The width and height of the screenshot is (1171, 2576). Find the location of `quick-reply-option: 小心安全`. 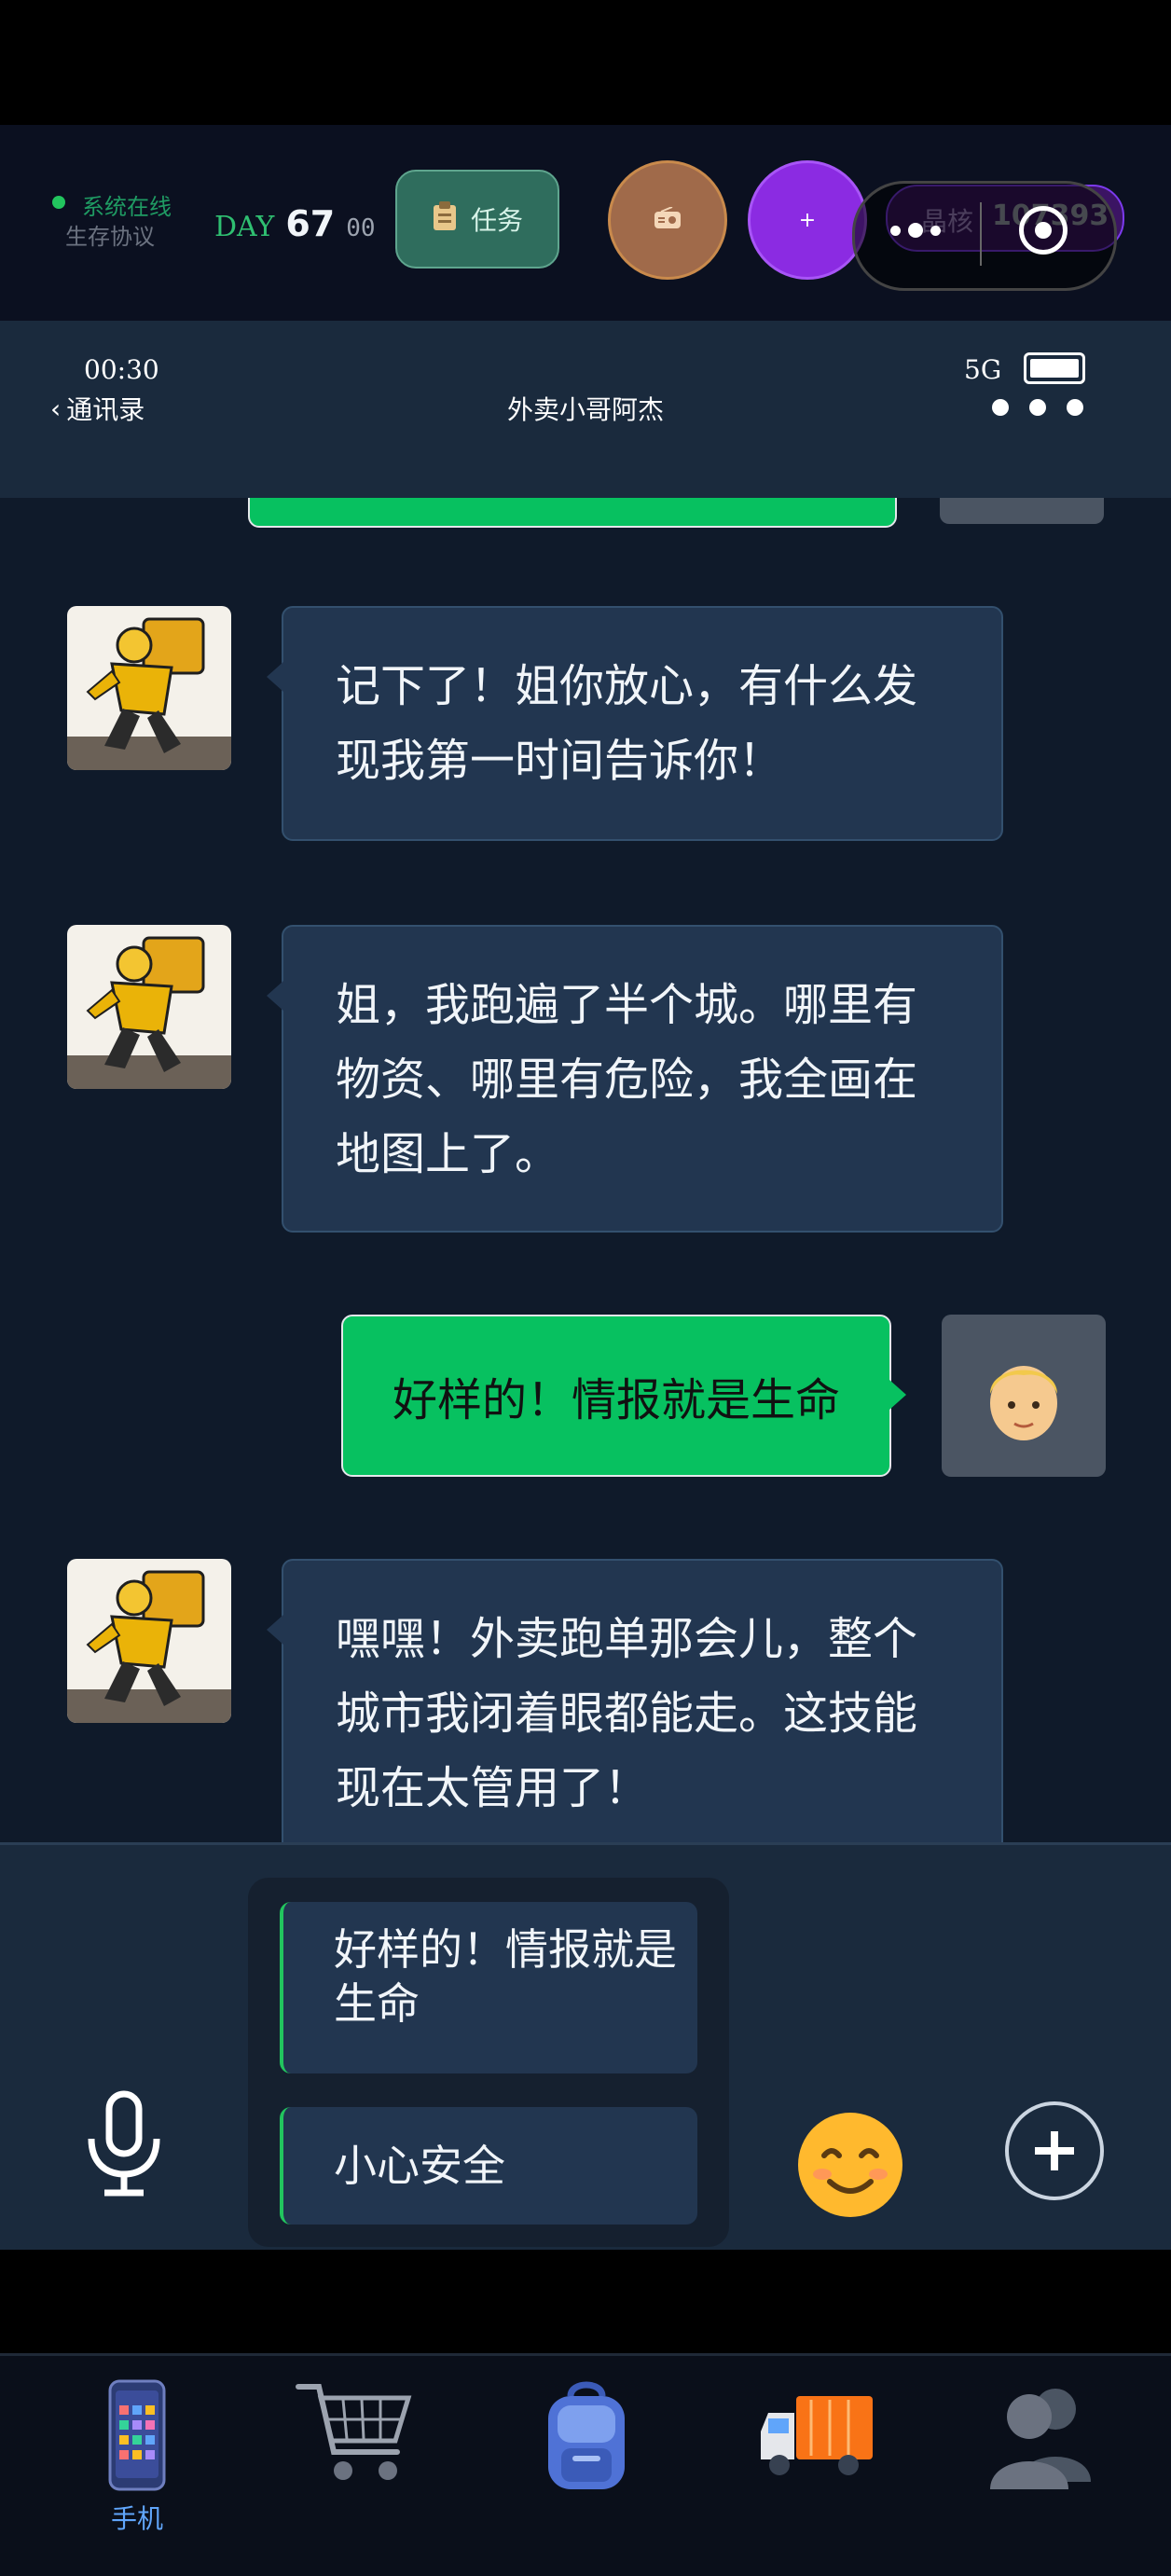

quick-reply-option: 小心安全 is located at coordinates (488, 2166).